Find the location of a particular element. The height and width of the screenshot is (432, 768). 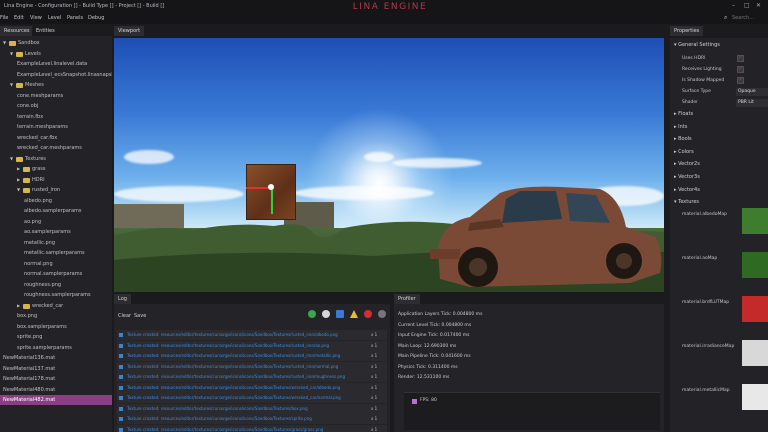

minimize-button: – is located at coordinates (733, 5).